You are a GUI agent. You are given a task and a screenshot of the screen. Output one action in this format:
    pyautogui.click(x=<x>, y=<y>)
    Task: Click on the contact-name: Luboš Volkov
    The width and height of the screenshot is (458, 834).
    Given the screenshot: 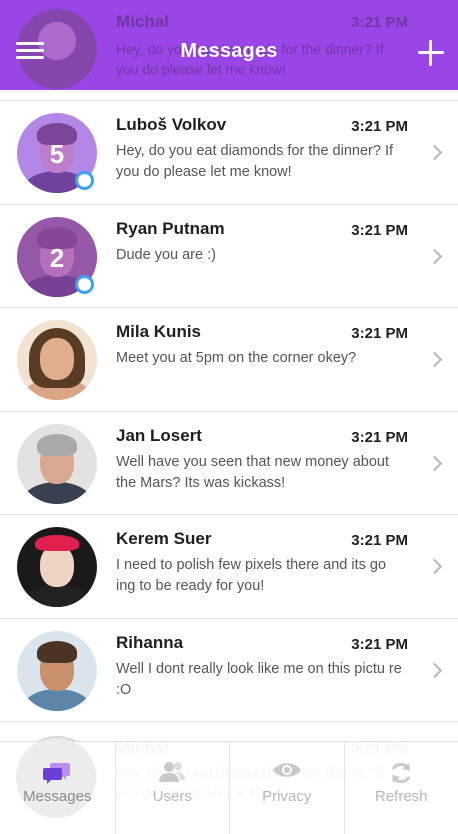 What is the action you would take?
    pyautogui.click(x=171, y=124)
    